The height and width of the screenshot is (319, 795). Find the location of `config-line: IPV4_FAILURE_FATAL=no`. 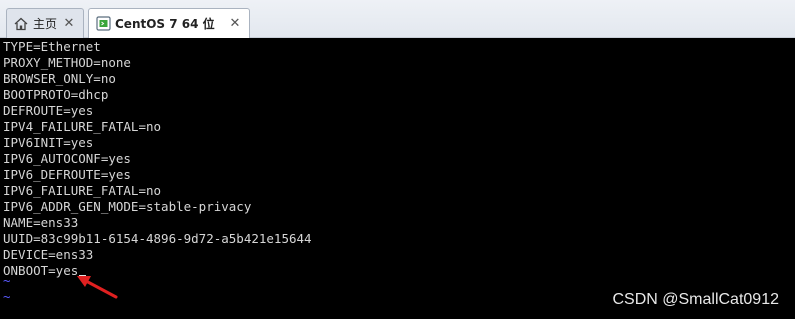

config-line: IPV4_FAILURE_FATAL=no is located at coordinates (82, 126).